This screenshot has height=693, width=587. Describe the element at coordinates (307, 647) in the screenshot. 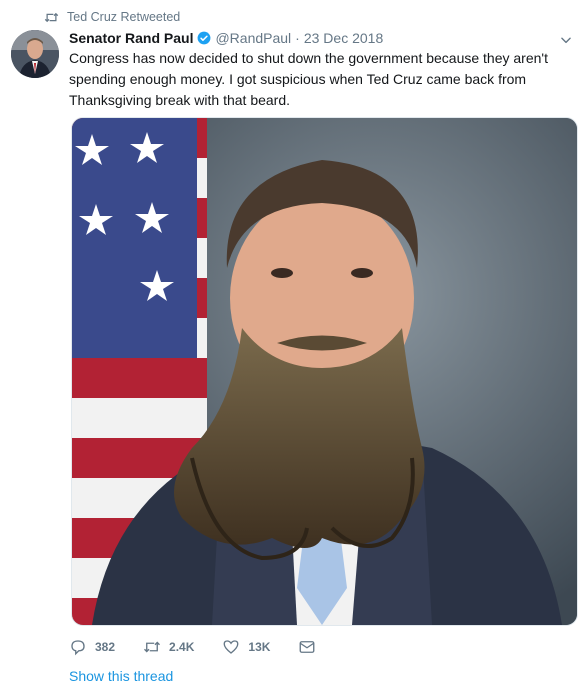

I see `mail-icon` at that location.